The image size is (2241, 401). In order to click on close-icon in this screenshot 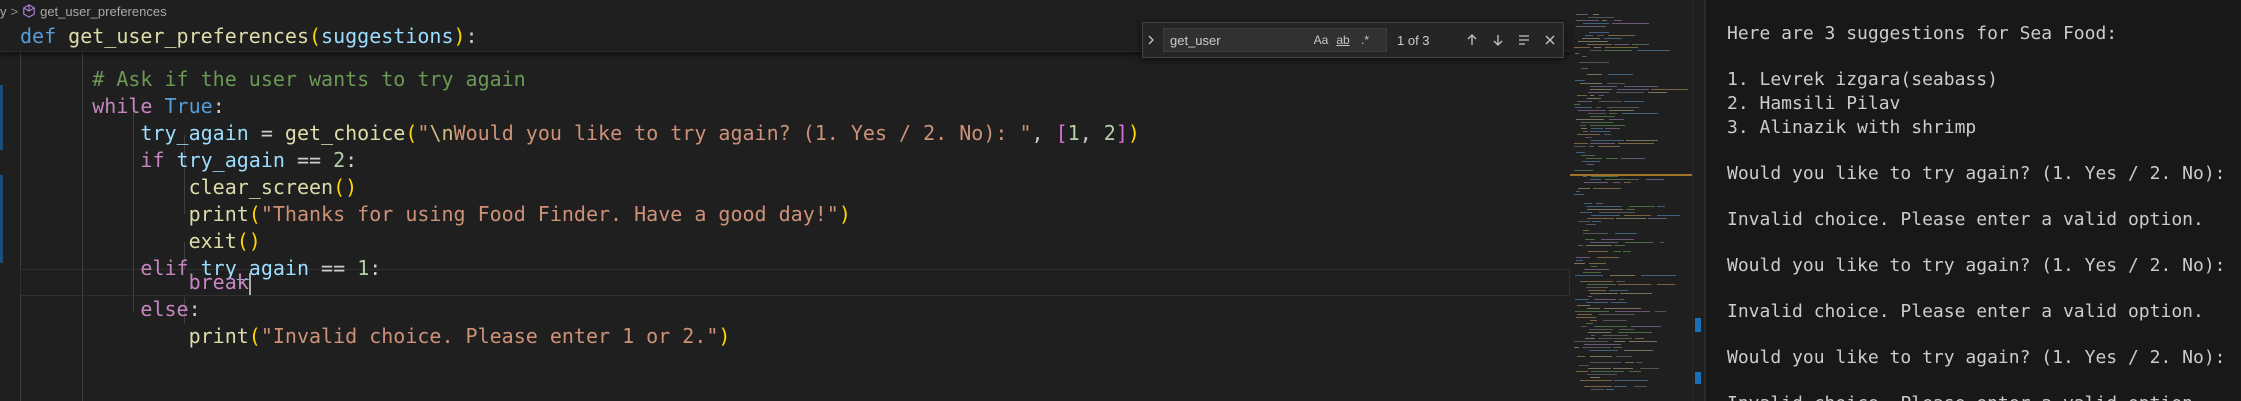, I will do `click(1550, 40)`.